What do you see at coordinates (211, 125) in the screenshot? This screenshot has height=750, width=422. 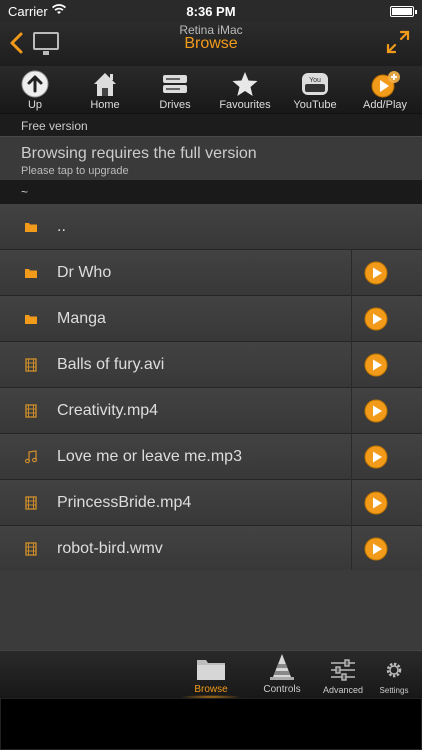 I see `free-version-header: Free version` at bounding box center [211, 125].